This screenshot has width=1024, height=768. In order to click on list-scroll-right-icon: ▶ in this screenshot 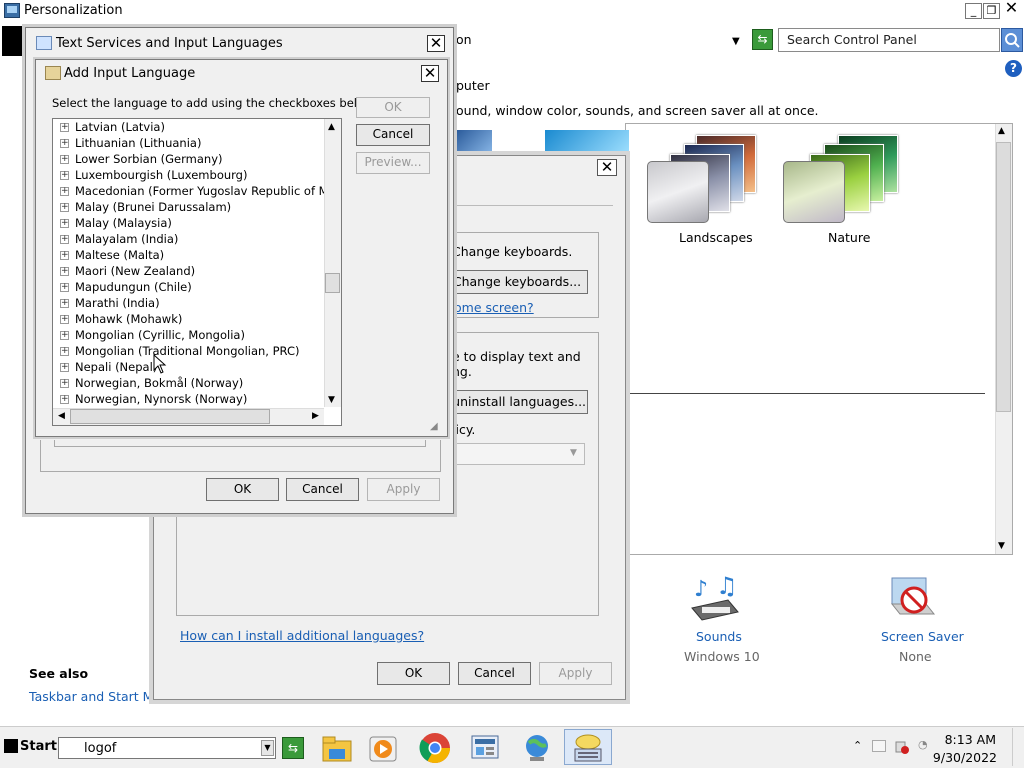, I will do `click(315, 416)`.